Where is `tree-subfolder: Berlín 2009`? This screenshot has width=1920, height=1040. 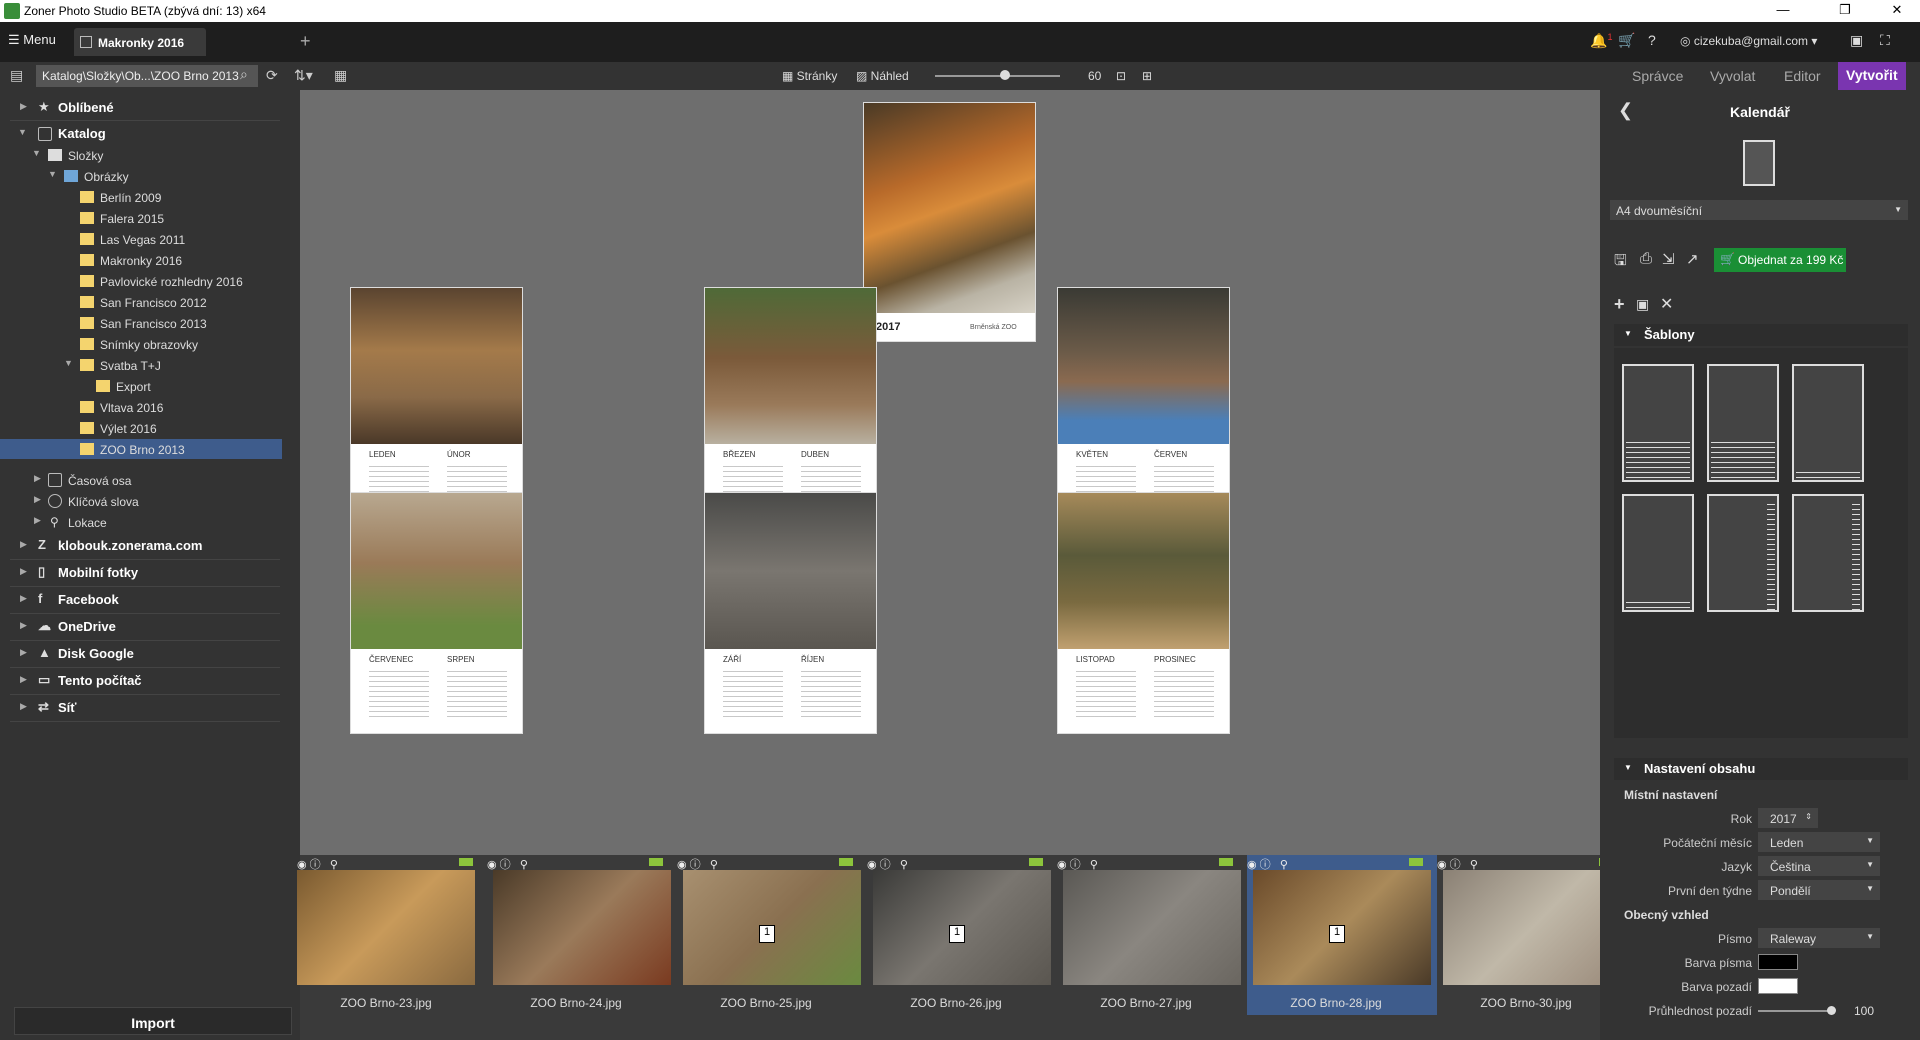
tree-subfolder: Berlín 2009 is located at coordinates (141, 197).